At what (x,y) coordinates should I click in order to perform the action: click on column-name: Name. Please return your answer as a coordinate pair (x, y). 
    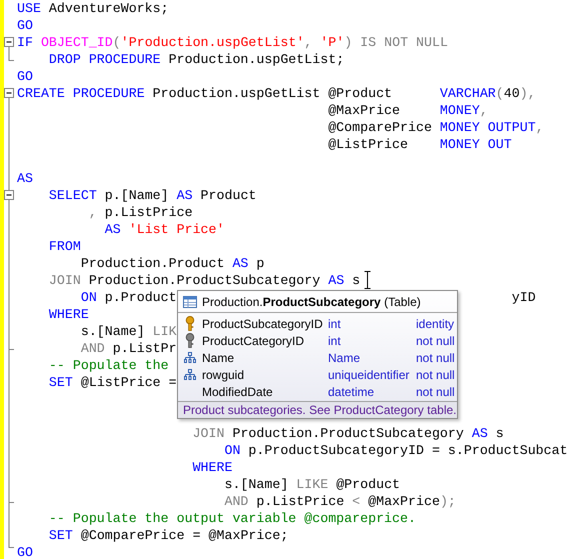
    Looking at the image, I should click on (219, 358).